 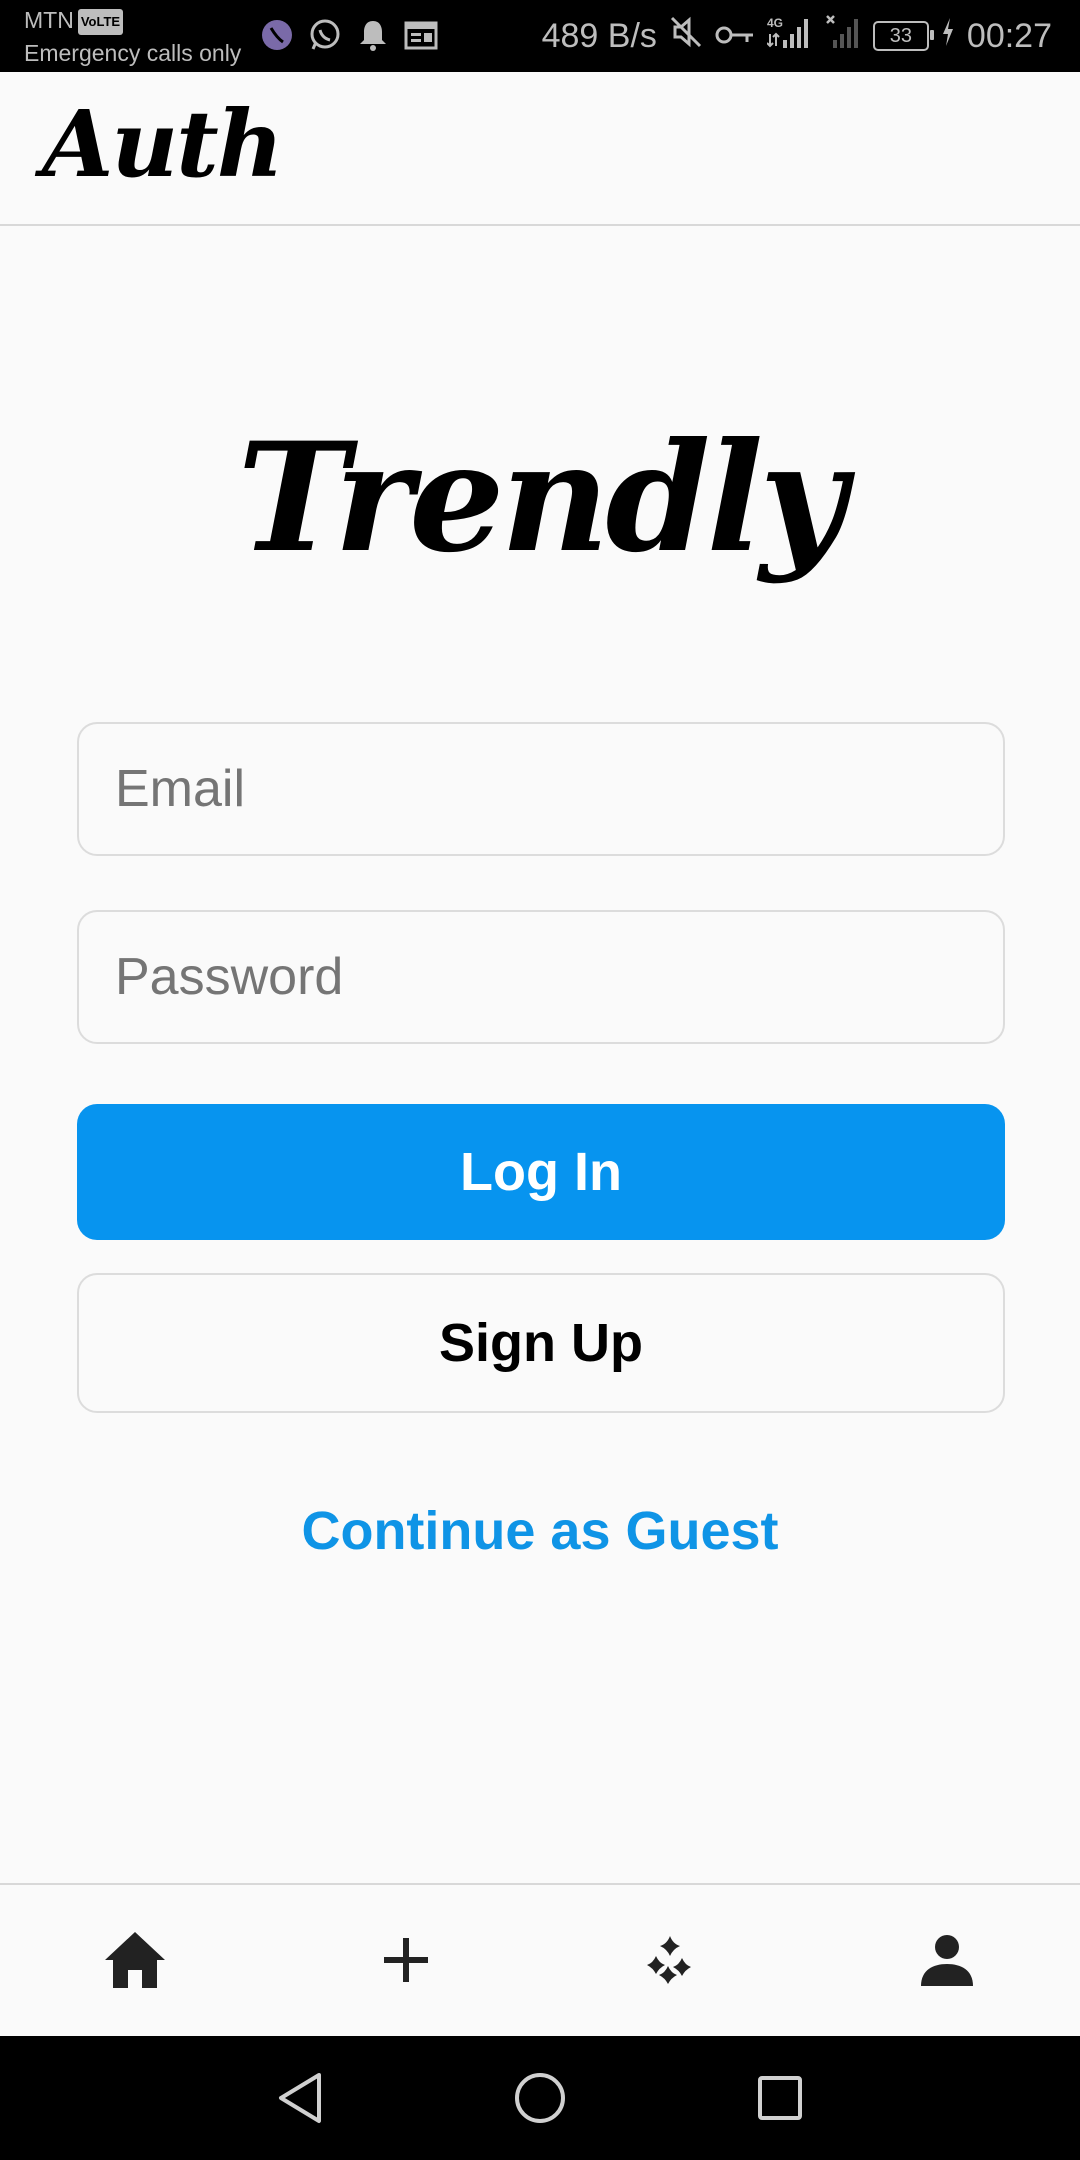 I want to click on brand-logo: Trendly, so click(x=541, y=498).